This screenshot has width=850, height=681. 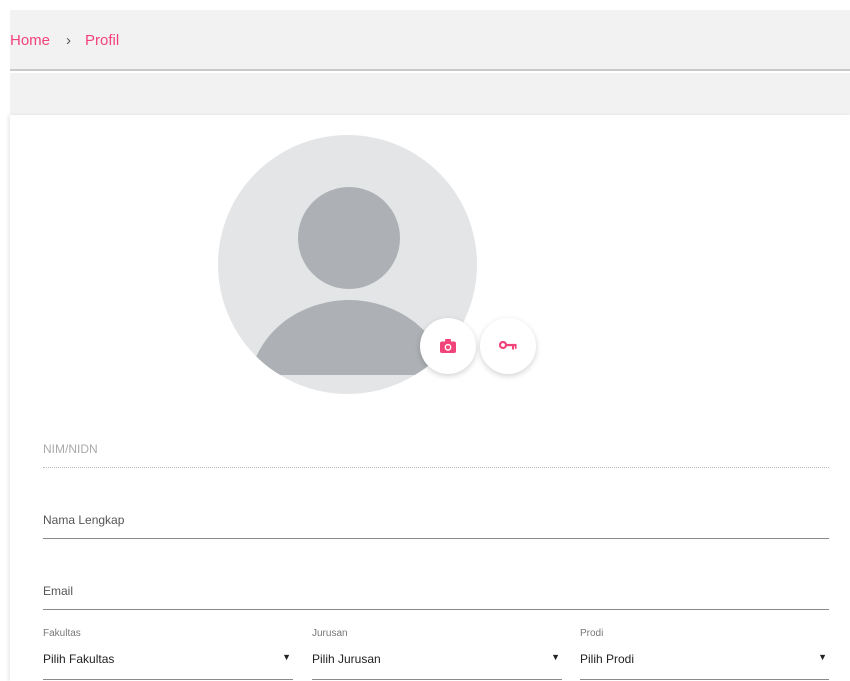 I want to click on prodi-select: Prodi Pilih Prodi ▼, so click(x=704, y=654).